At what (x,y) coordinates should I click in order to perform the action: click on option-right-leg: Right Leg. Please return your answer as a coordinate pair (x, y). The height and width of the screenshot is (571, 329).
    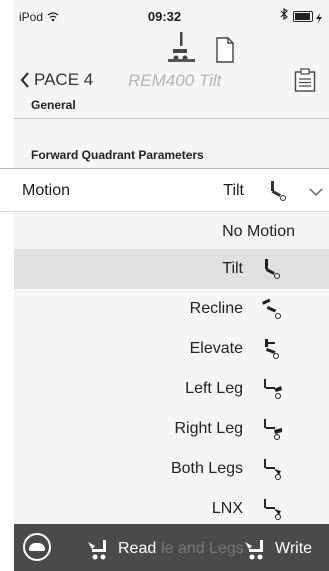
    Looking at the image, I should click on (171, 429).